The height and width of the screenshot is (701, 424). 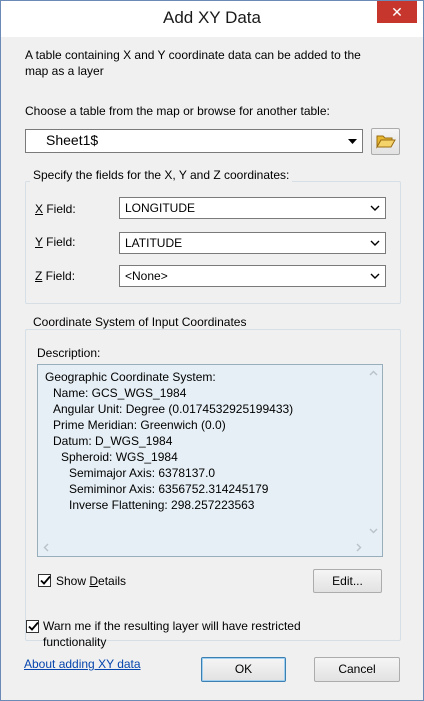 What do you see at coordinates (160, 208) in the screenshot?
I see `x-field-value: LONGITUDE` at bounding box center [160, 208].